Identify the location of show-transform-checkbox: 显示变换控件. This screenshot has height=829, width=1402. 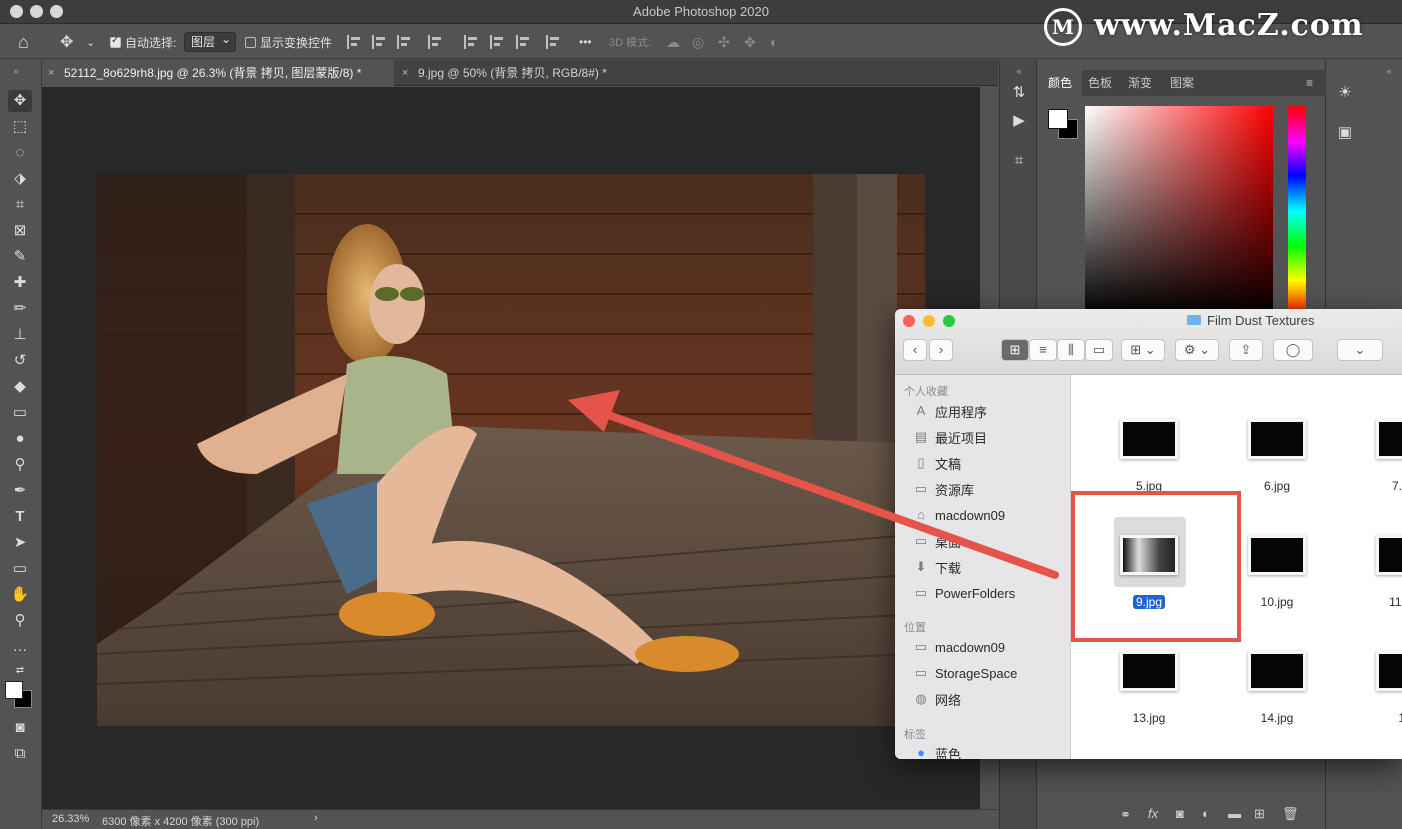
(288, 42).